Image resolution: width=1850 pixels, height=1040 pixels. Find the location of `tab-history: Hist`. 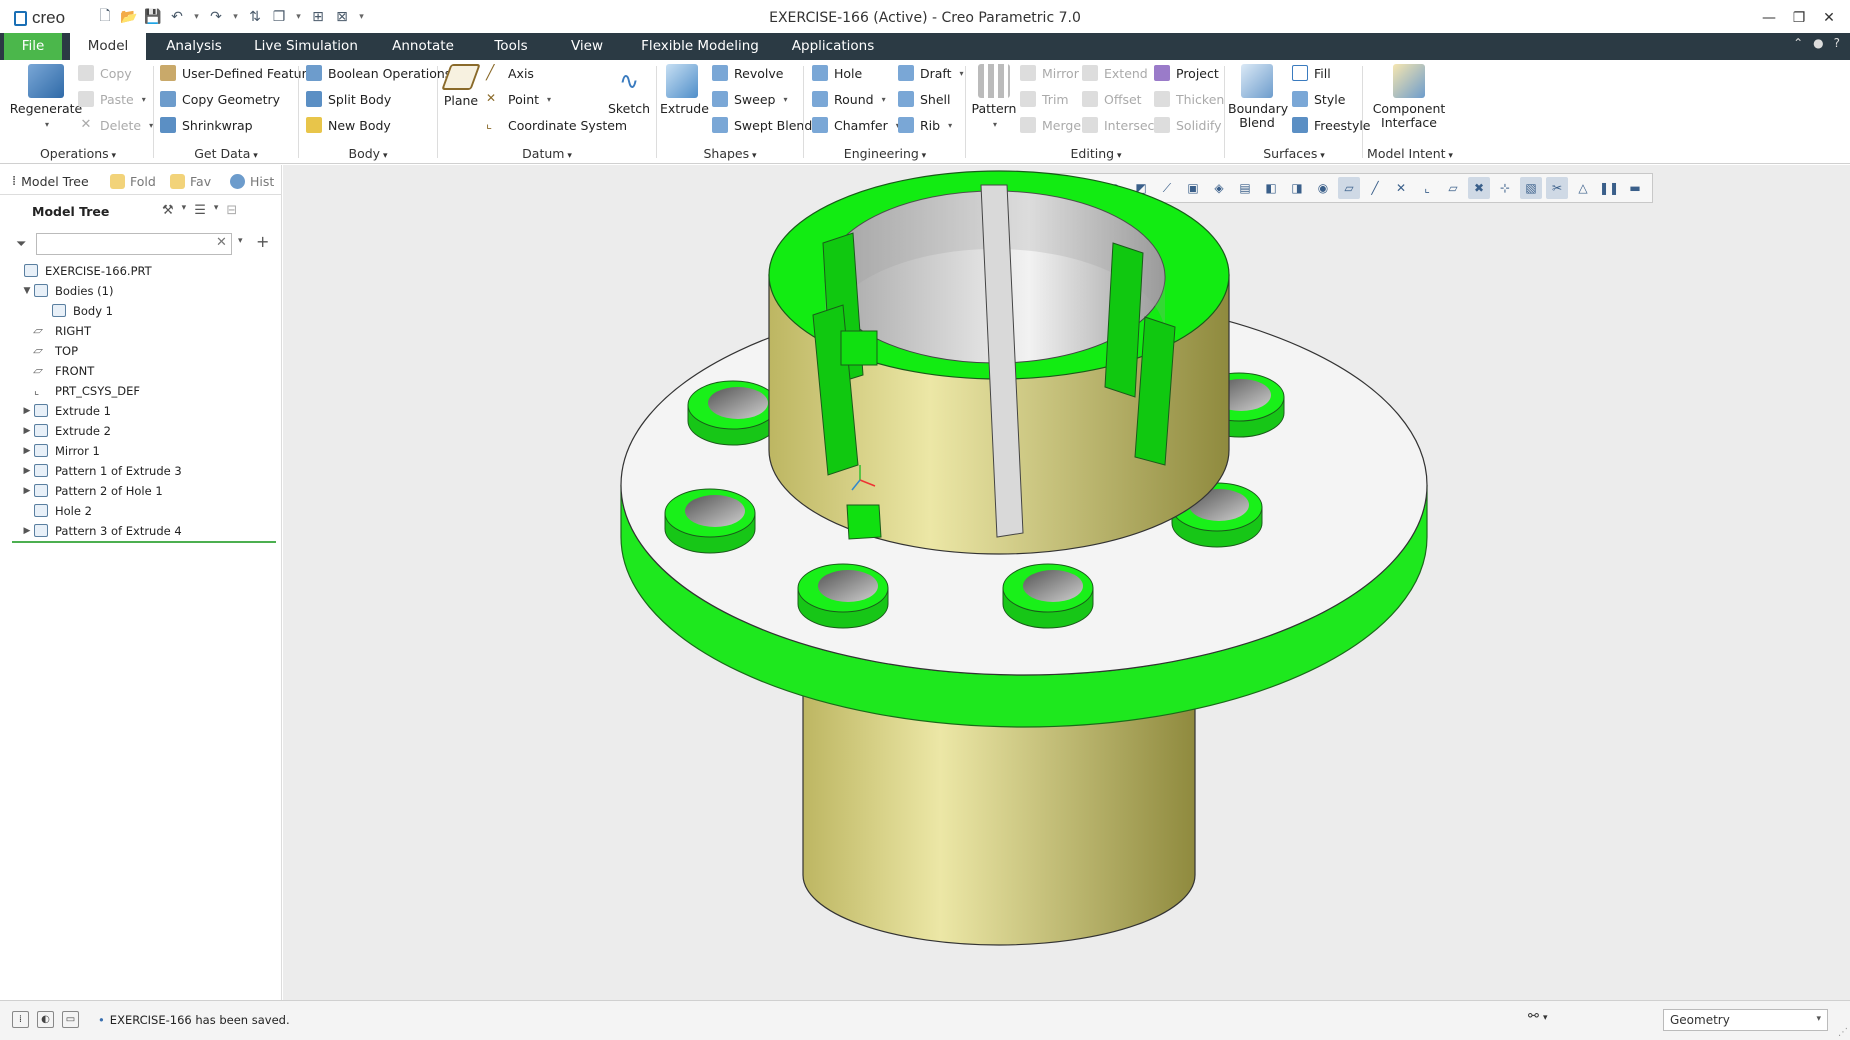

tab-history: Hist is located at coordinates (252, 181).